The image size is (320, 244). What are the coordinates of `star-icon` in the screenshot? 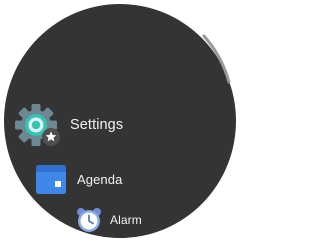 It's located at (51, 137).